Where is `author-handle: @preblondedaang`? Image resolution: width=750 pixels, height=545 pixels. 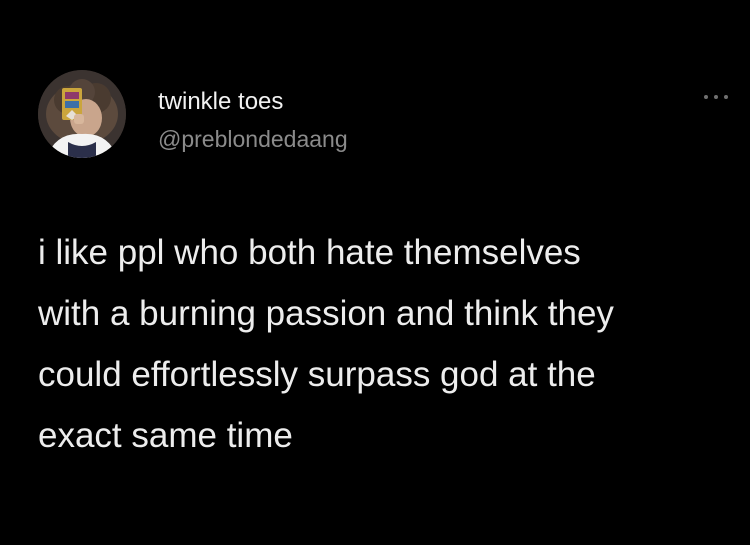 author-handle: @preblondedaang is located at coordinates (253, 139).